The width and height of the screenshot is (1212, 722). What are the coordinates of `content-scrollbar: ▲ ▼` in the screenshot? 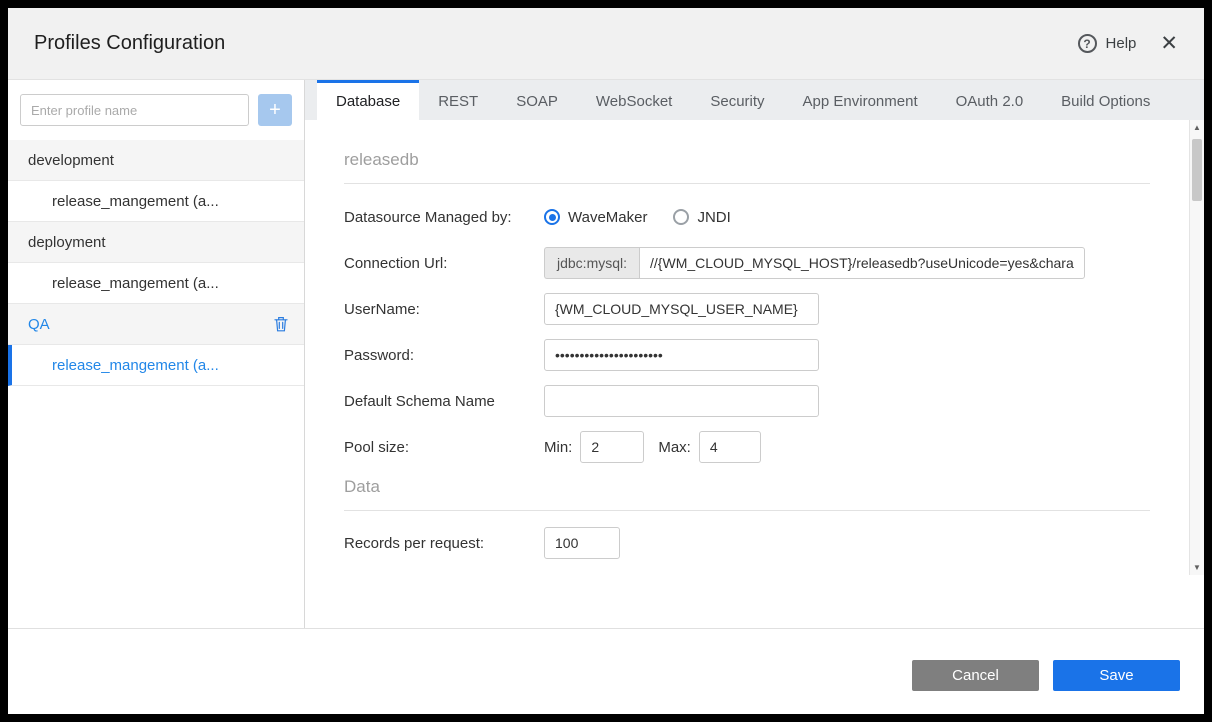 It's located at (1196, 347).